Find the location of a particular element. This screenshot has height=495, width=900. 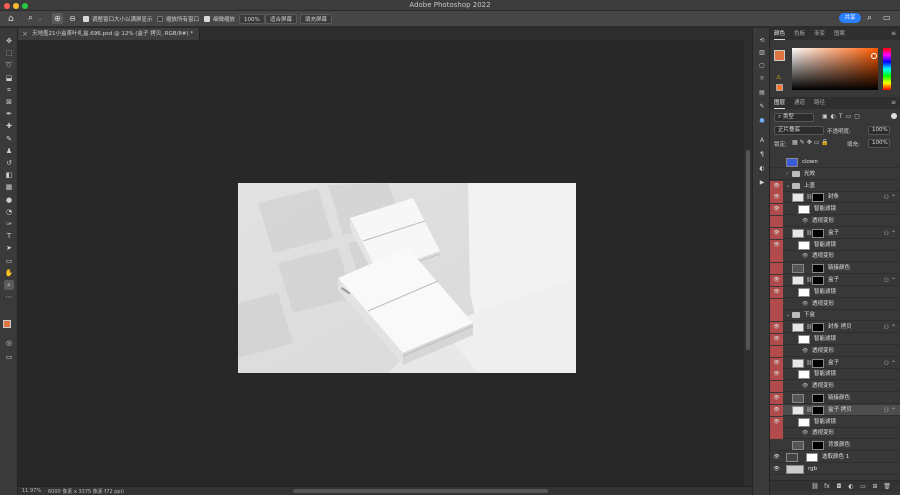

zoom-all-windows-checkbox is located at coordinates (160, 19).